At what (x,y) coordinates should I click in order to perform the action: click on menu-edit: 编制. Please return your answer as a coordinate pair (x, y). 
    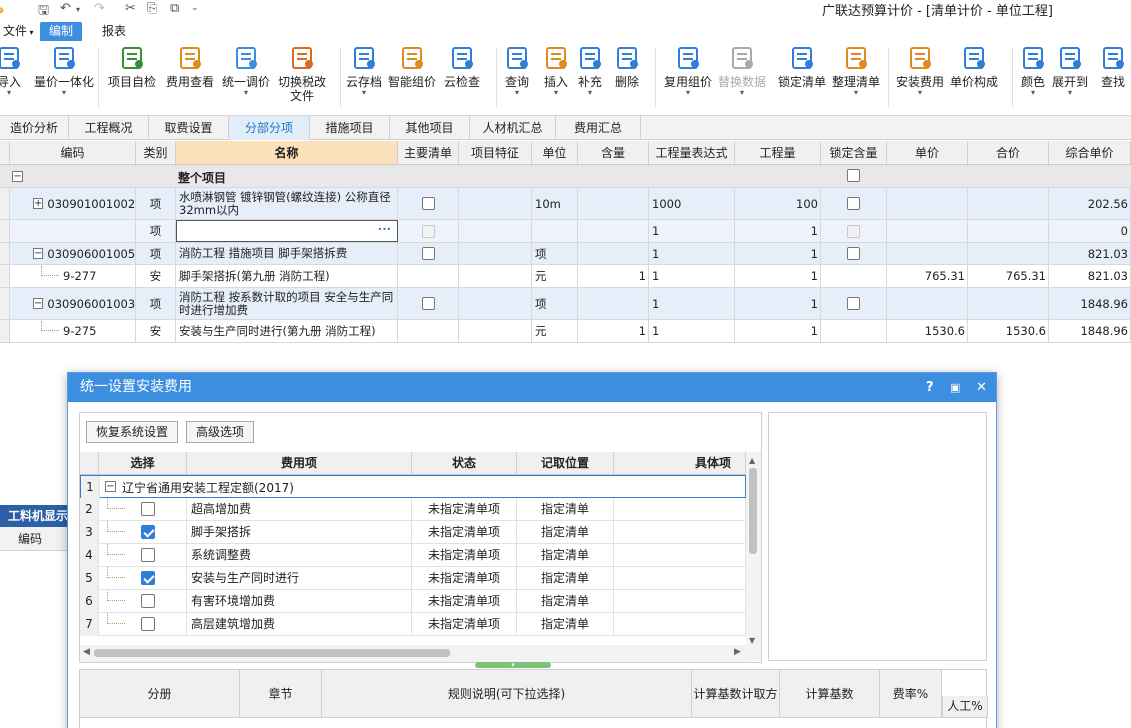
    Looking at the image, I should click on (61, 31).